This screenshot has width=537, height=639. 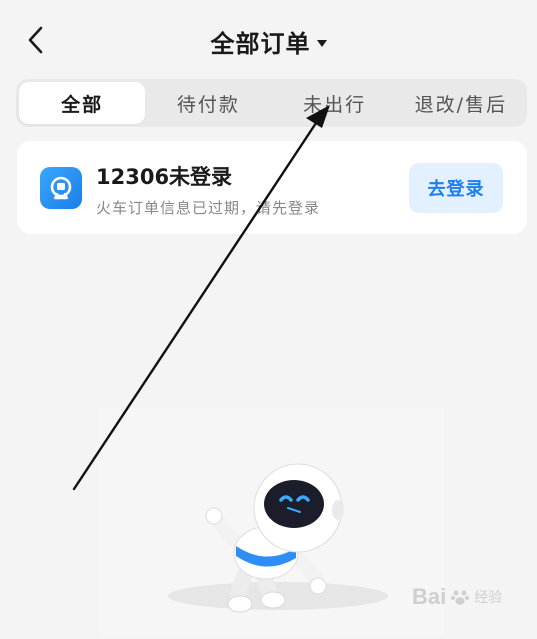 What do you see at coordinates (278, 538) in the screenshot?
I see `robot-mascot-icon` at bounding box center [278, 538].